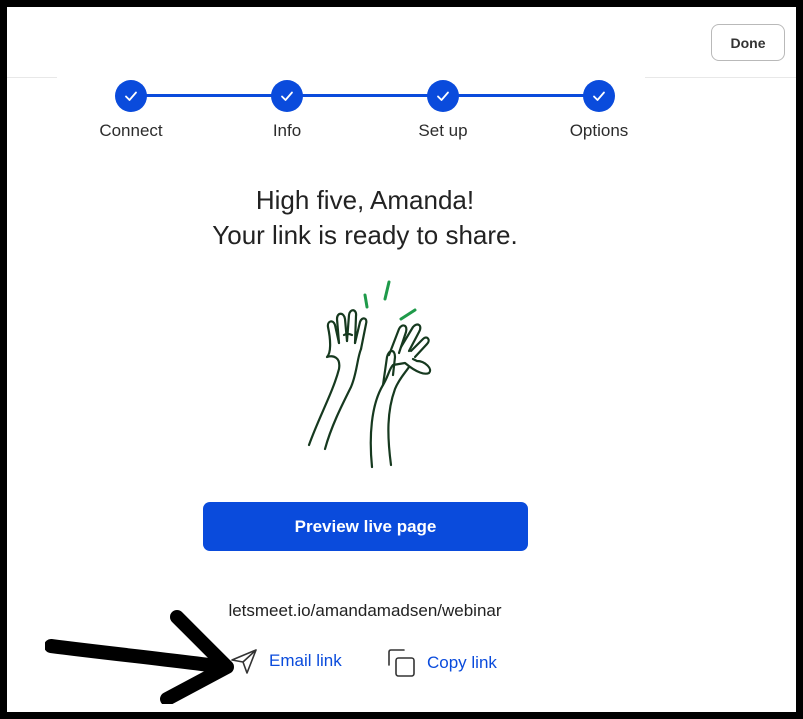  I want to click on step-connect: Connect, so click(131, 110).